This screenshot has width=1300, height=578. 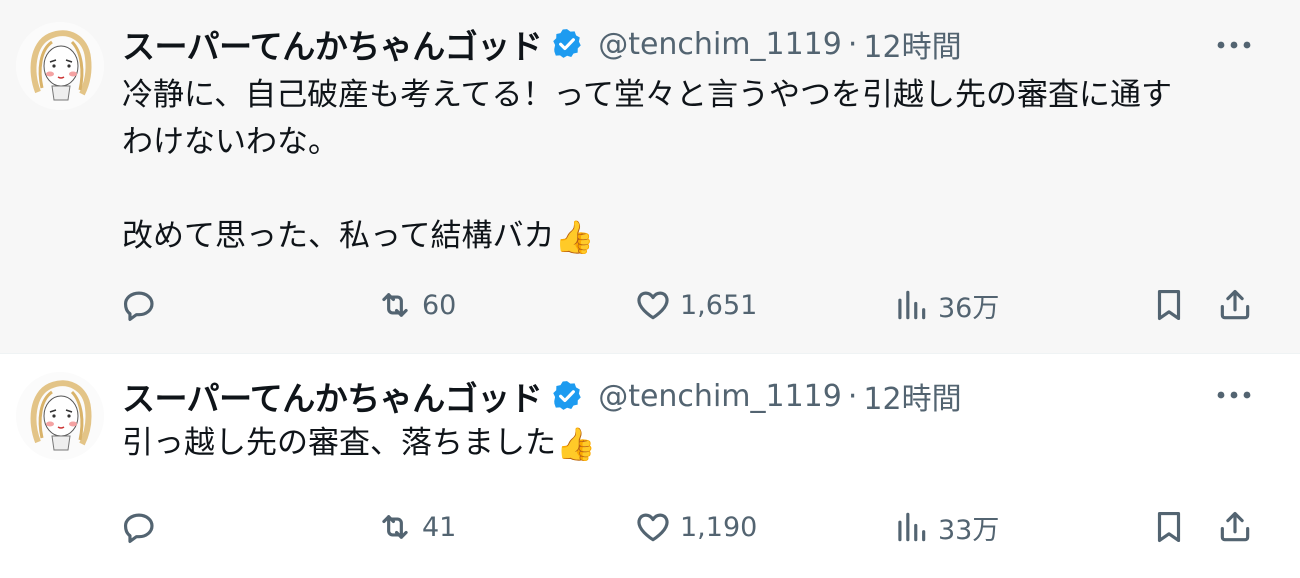 I want to click on views-count: 36万, so click(x=969, y=308).